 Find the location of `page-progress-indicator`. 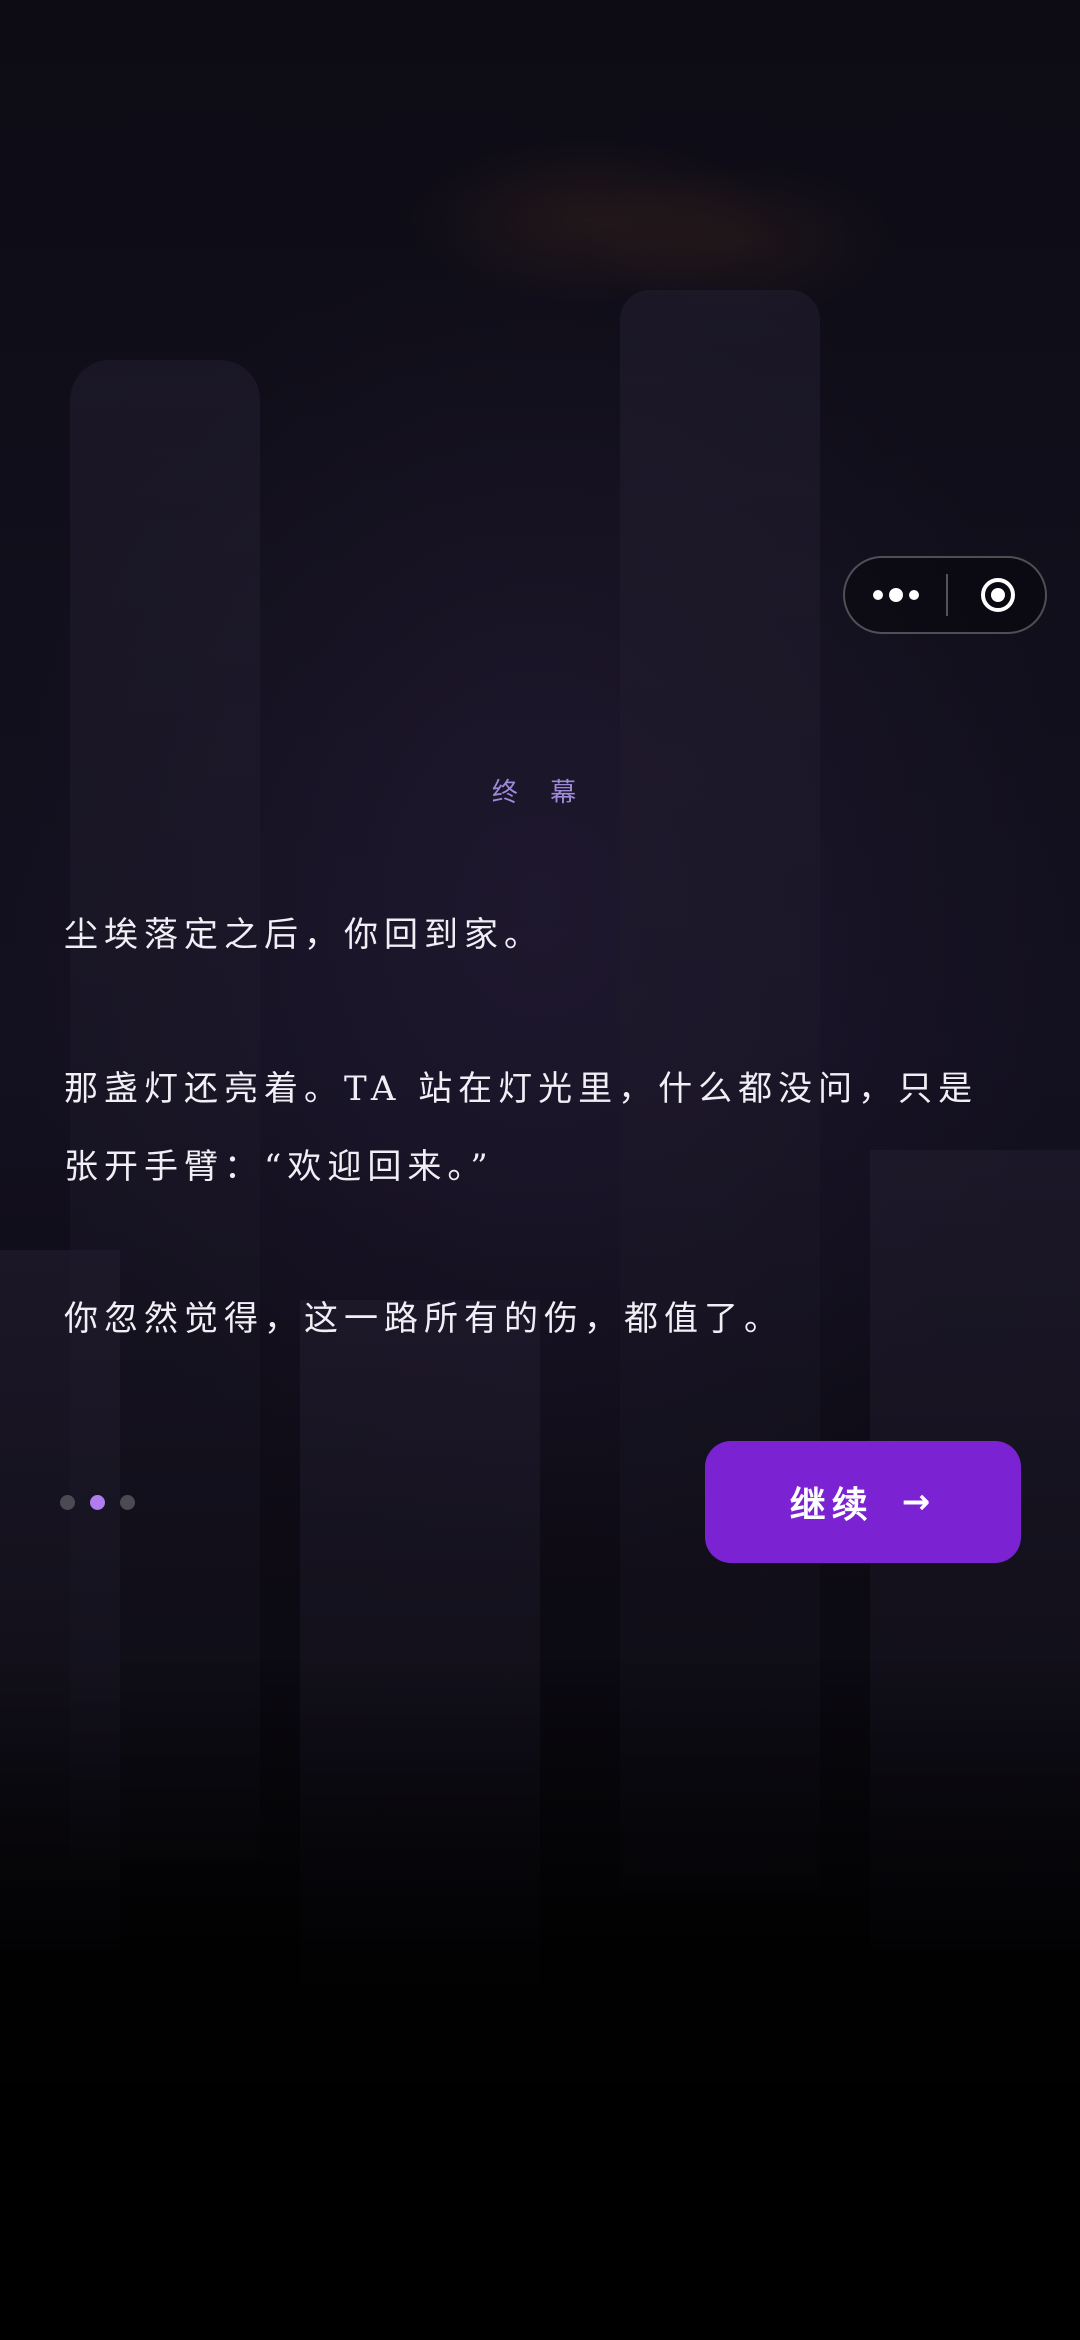

page-progress-indicator is located at coordinates (105, 1502).